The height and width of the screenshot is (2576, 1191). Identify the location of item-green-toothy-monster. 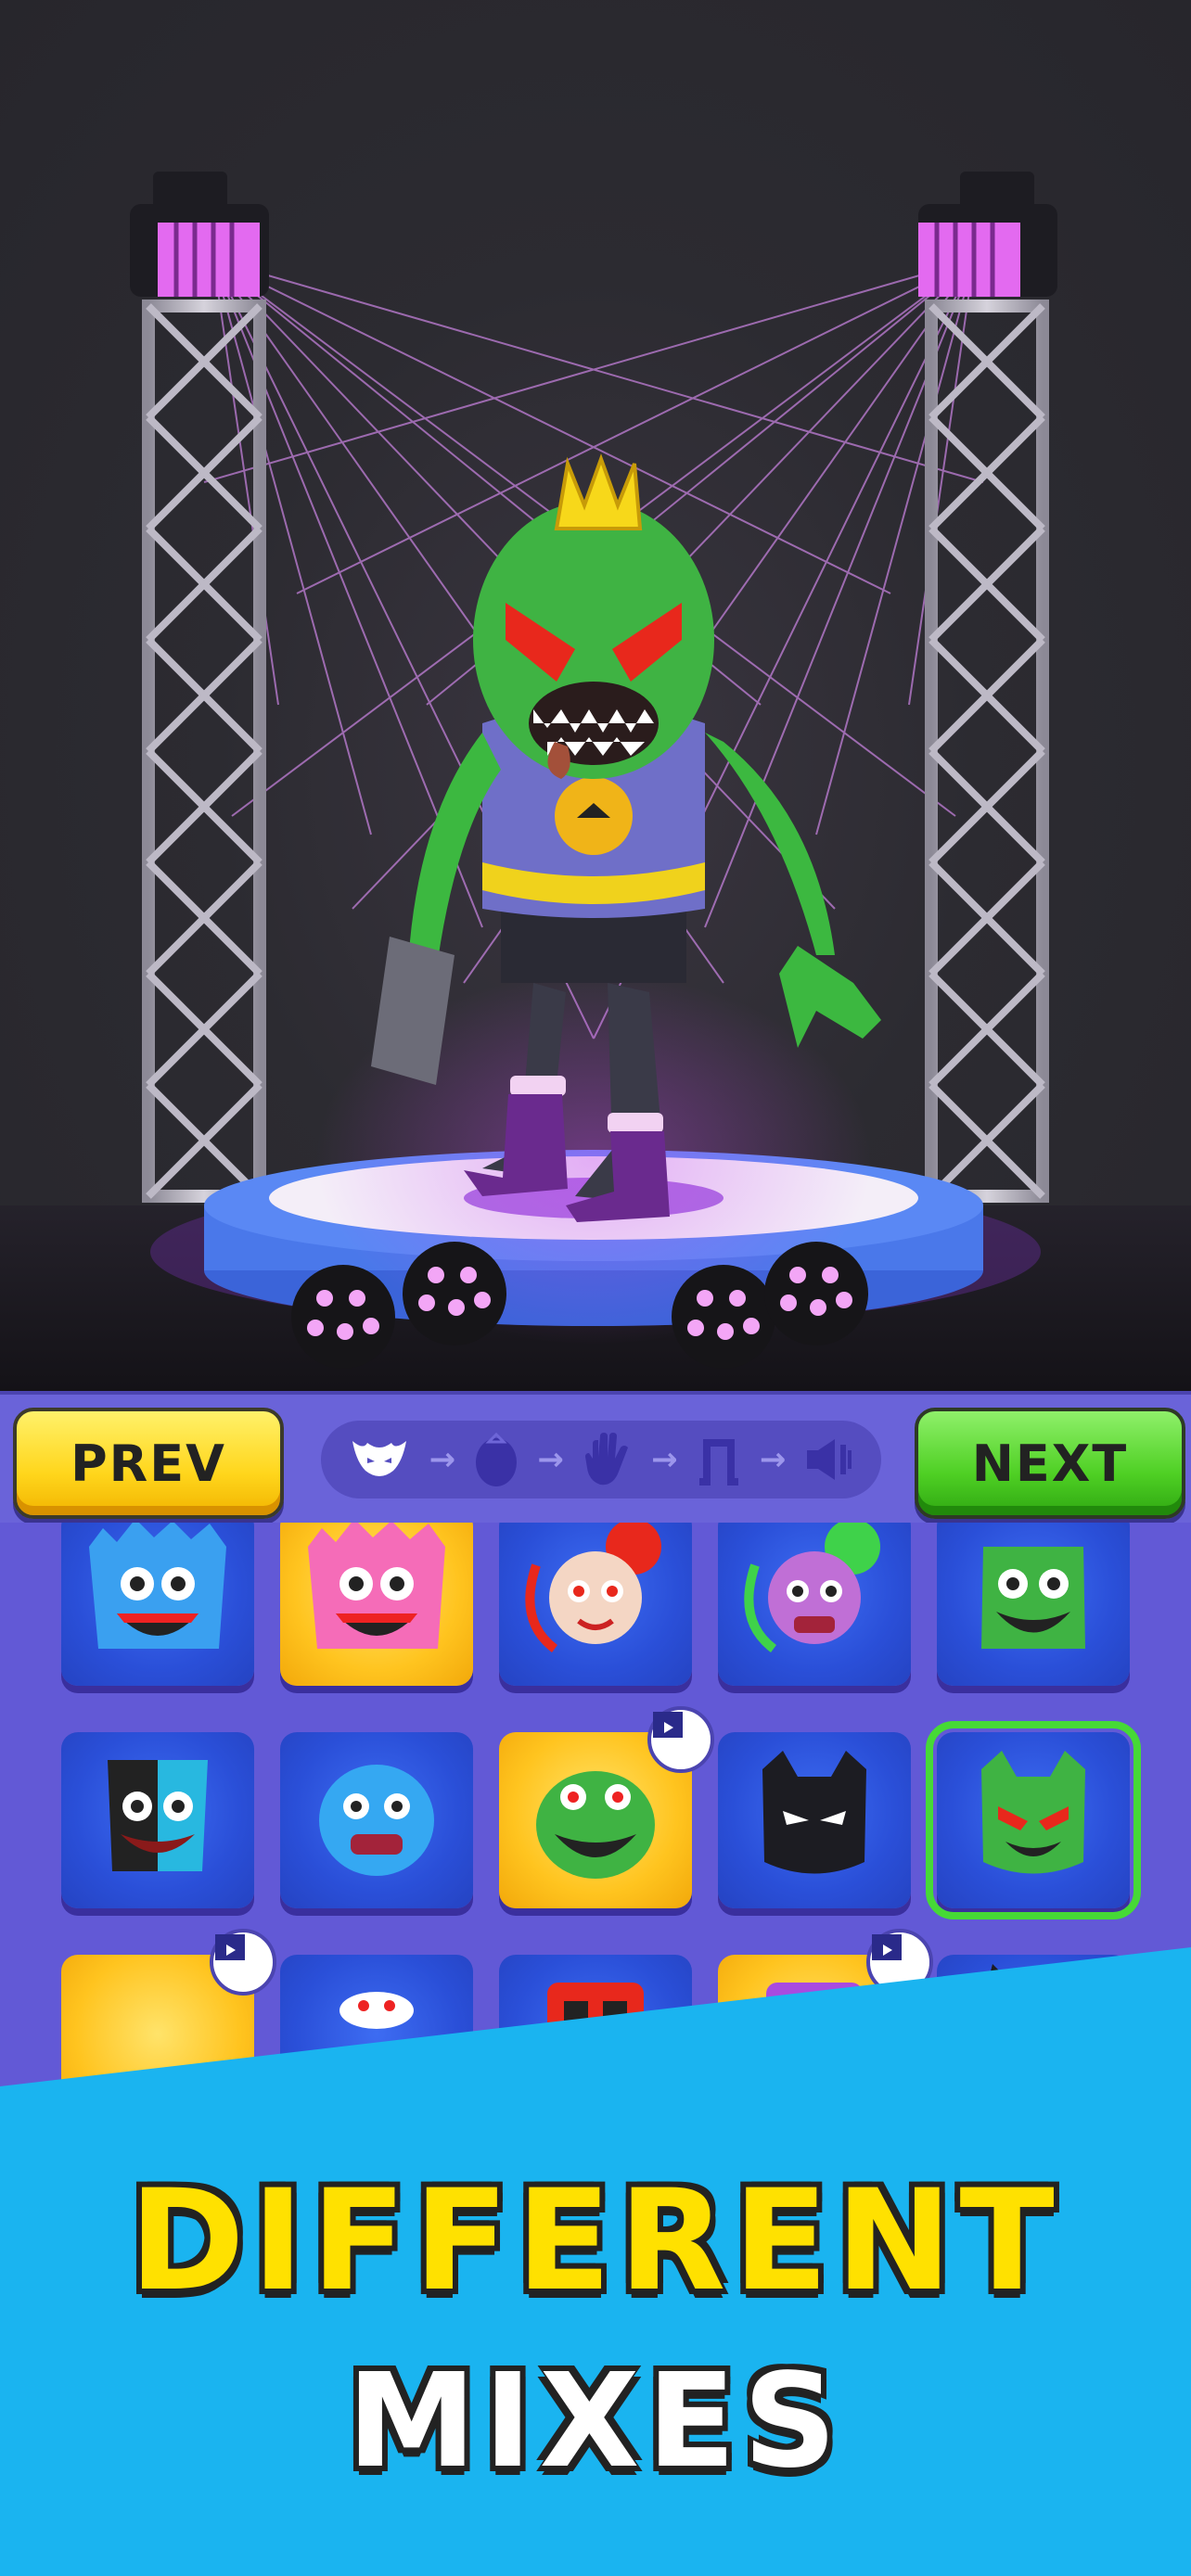
(606, 1807).